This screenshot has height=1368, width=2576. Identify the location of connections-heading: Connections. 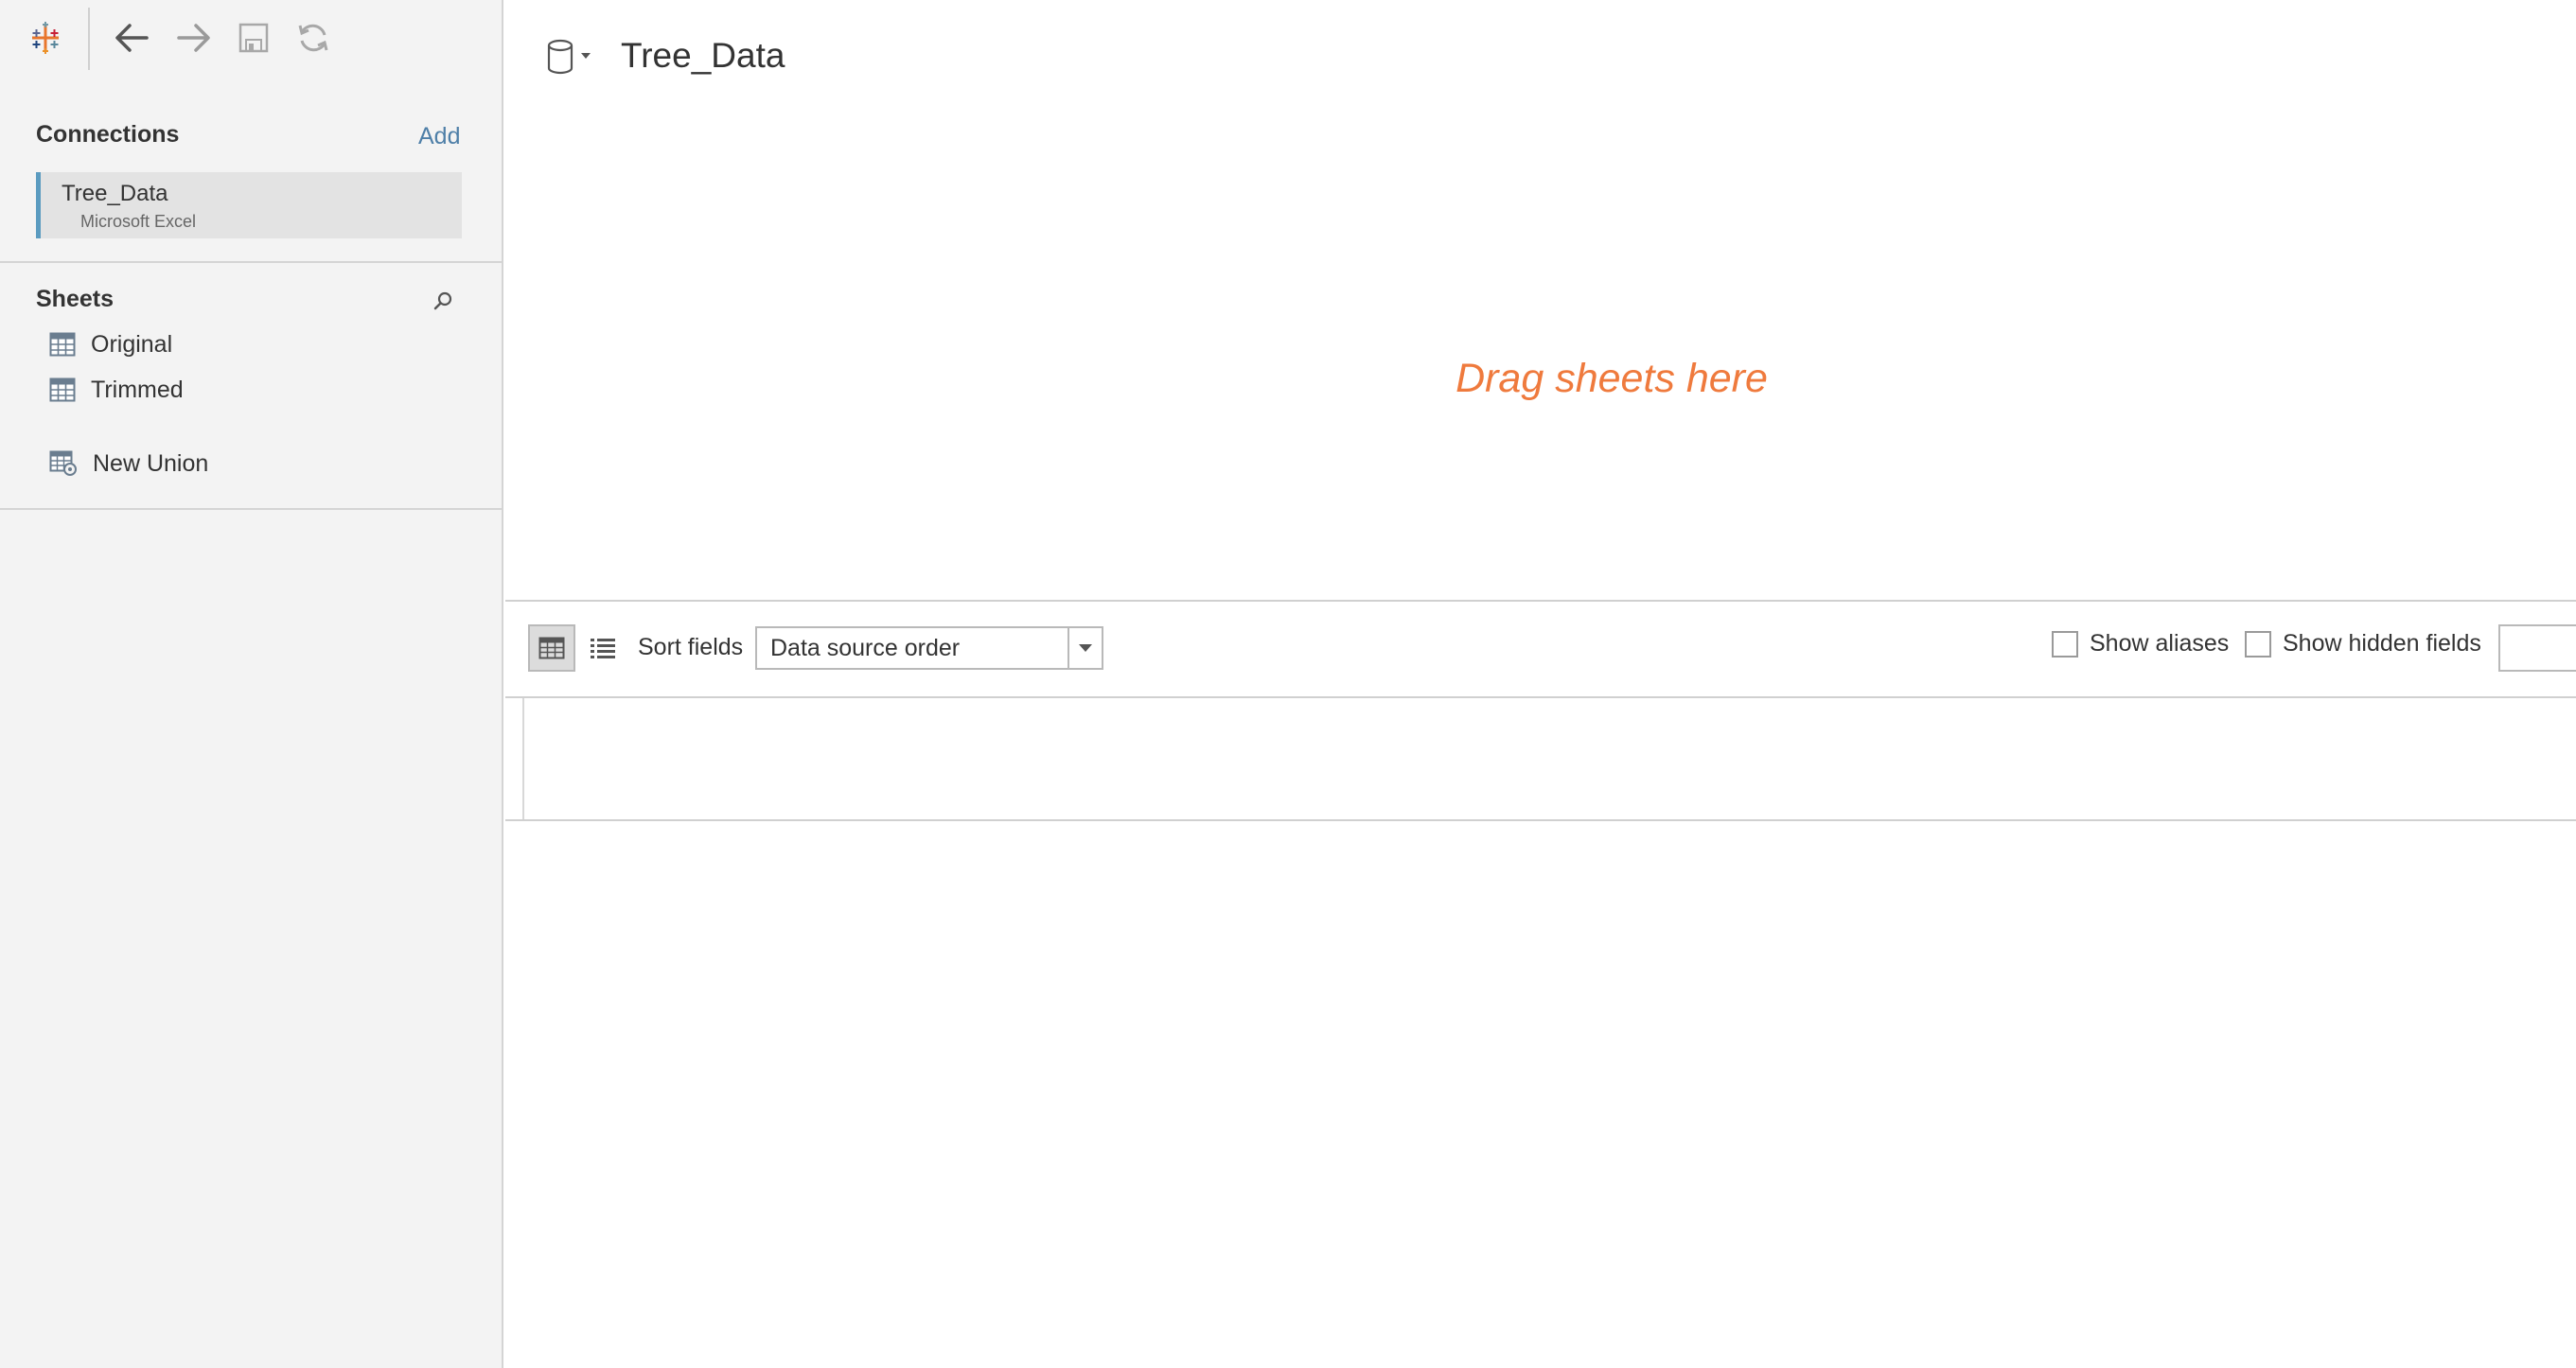
(108, 134).